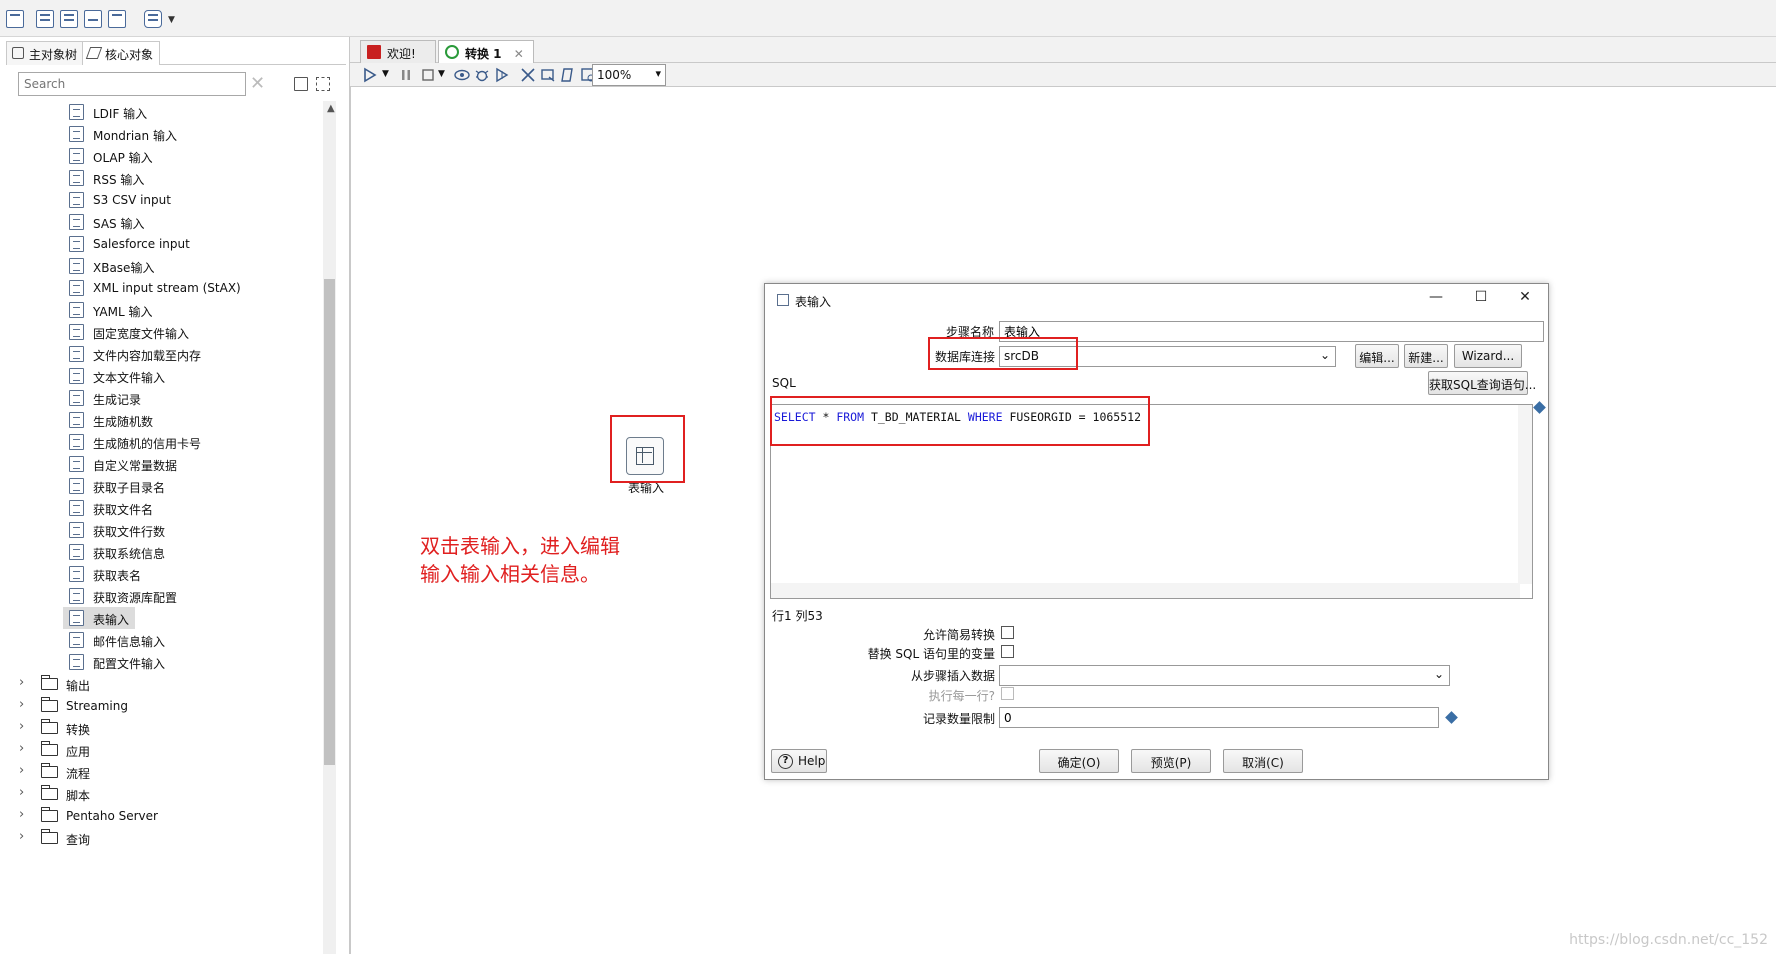  Describe the element at coordinates (165, 354) in the screenshot. I see `tree-item: 文件内容加载至内存` at that location.